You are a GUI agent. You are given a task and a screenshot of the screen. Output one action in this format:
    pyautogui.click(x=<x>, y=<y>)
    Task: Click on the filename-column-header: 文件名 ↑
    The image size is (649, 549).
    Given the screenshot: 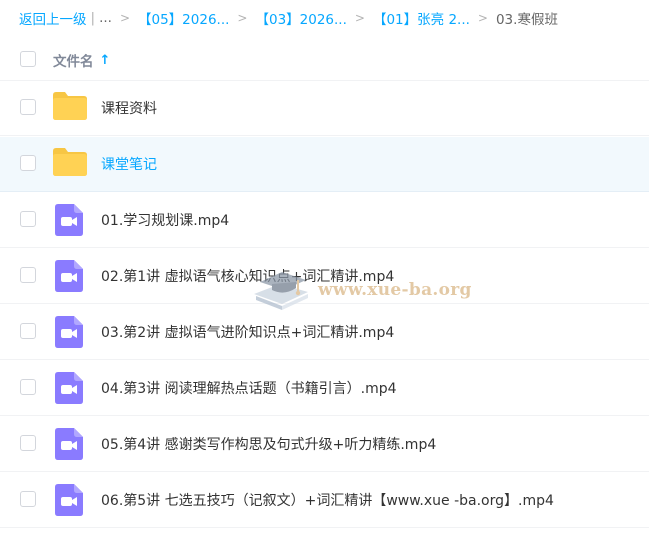 What is the action you would take?
    pyautogui.click(x=82, y=60)
    